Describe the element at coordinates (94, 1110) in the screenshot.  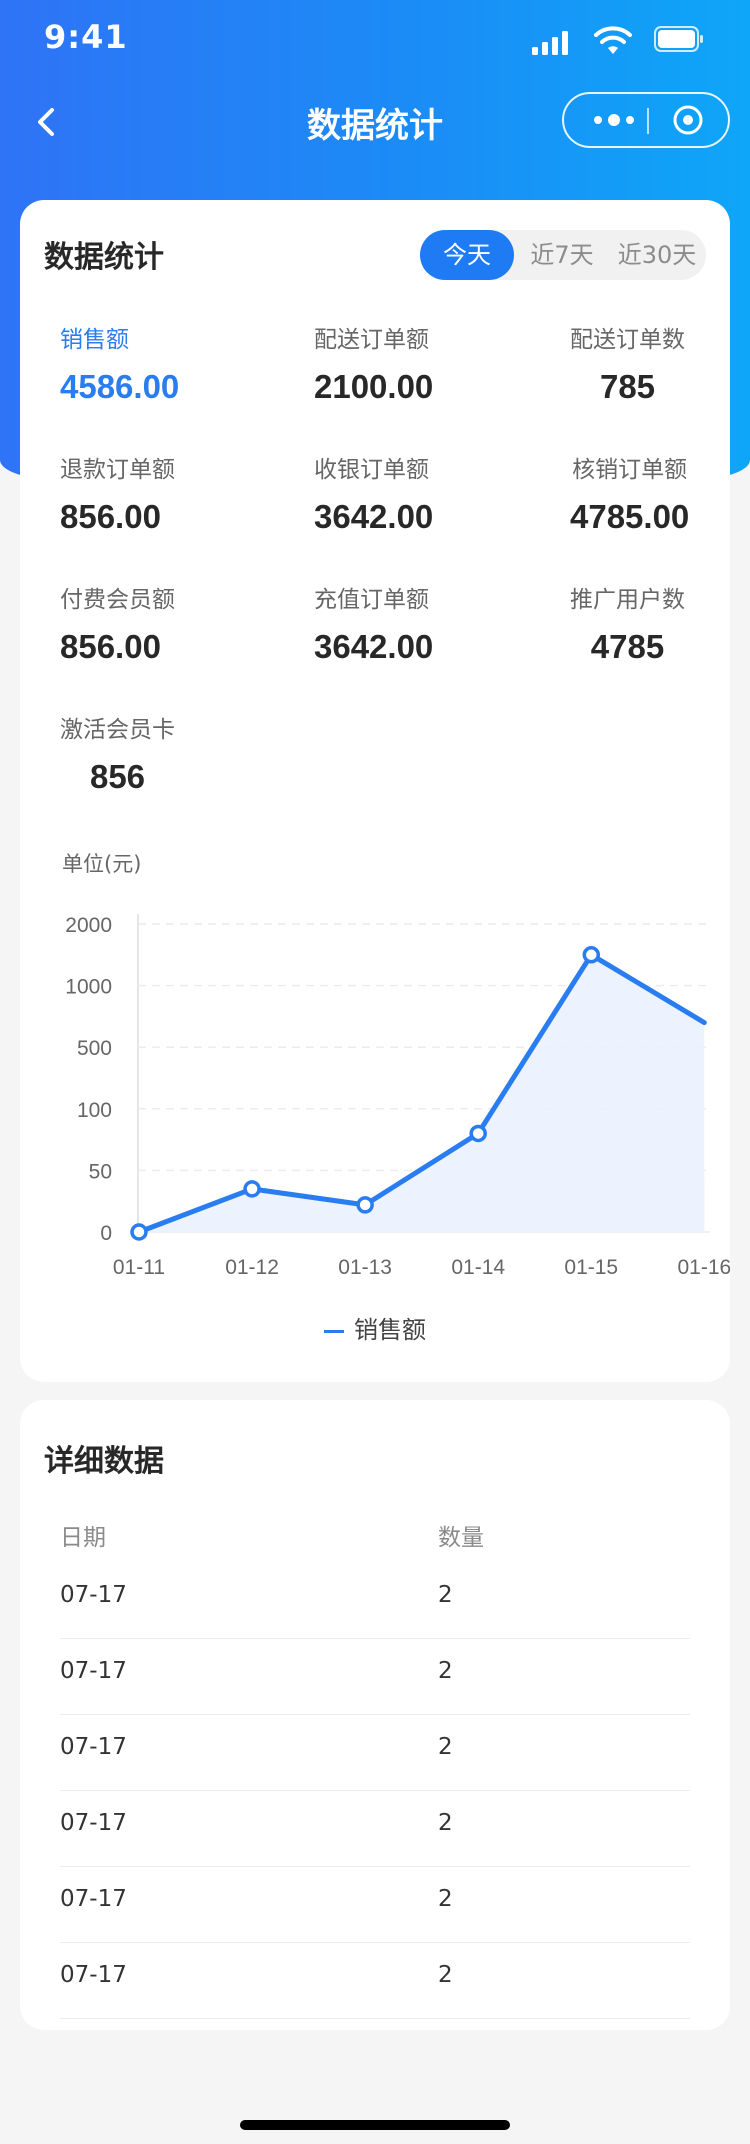
I see `y-tick-label: 100` at that location.